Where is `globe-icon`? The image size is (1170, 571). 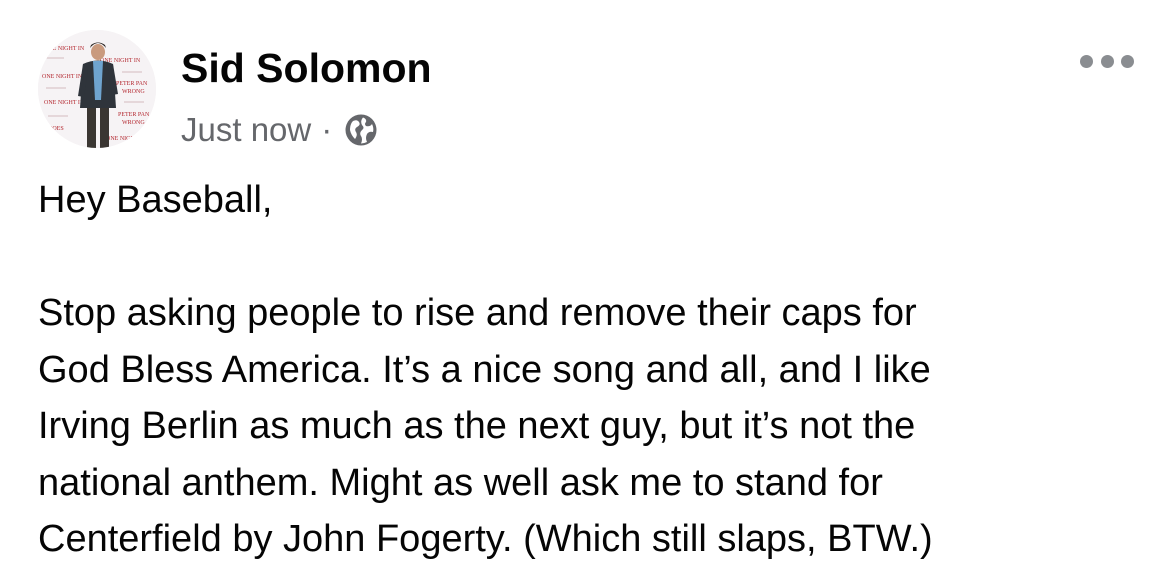 globe-icon is located at coordinates (361, 130).